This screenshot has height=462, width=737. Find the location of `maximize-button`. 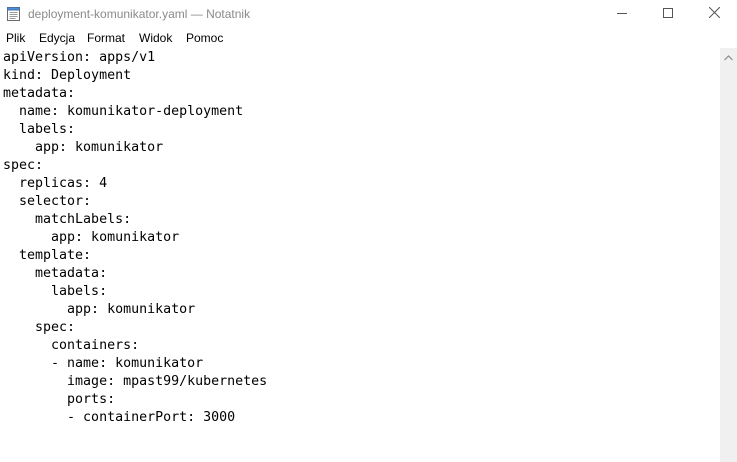

maximize-button is located at coordinates (668, 14).